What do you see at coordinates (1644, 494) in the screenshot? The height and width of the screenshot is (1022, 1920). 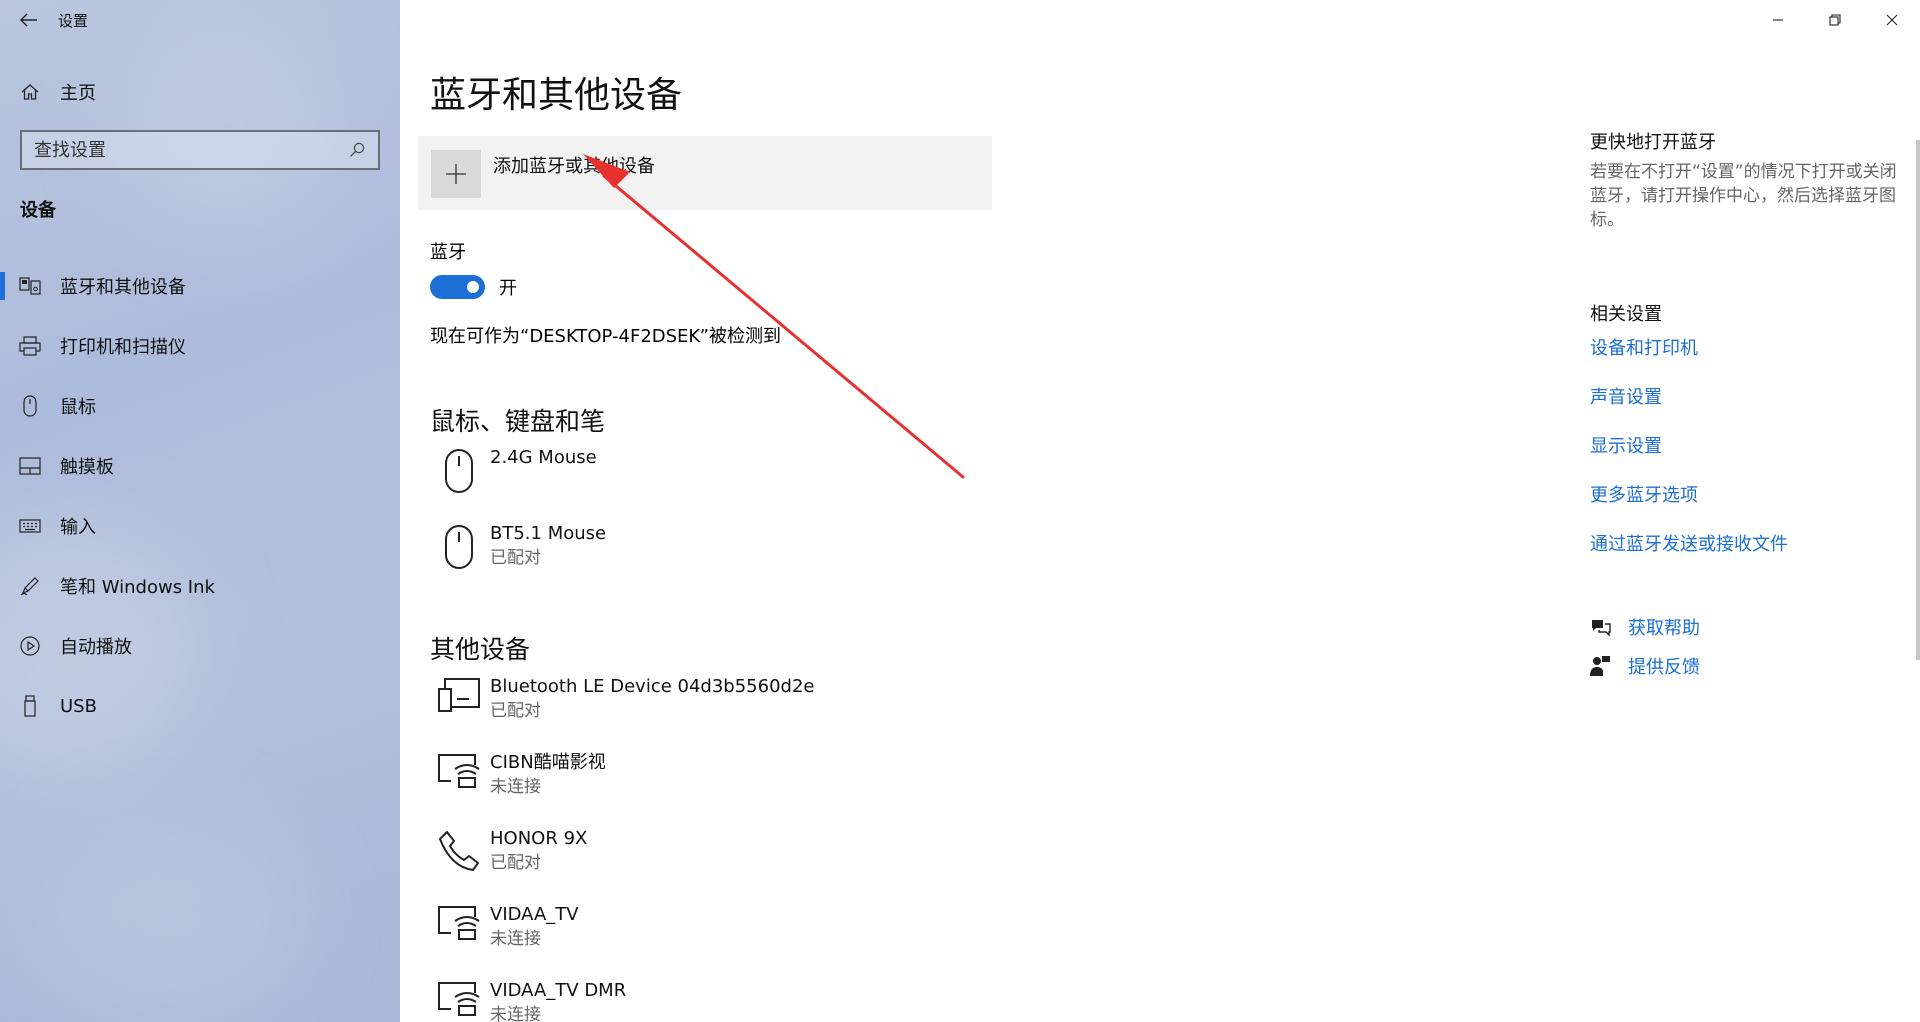 I see `link-more-bluetooth-options: 更多蓝牙选项` at bounding box center [1644, 494].